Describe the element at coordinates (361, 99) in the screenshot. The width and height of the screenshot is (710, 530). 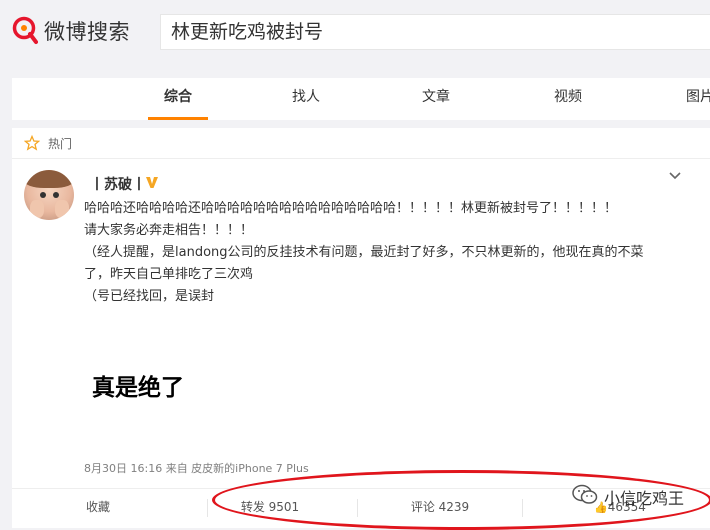
I see `search-tabs: 综合 找人 文章 视频 图片` at that location.